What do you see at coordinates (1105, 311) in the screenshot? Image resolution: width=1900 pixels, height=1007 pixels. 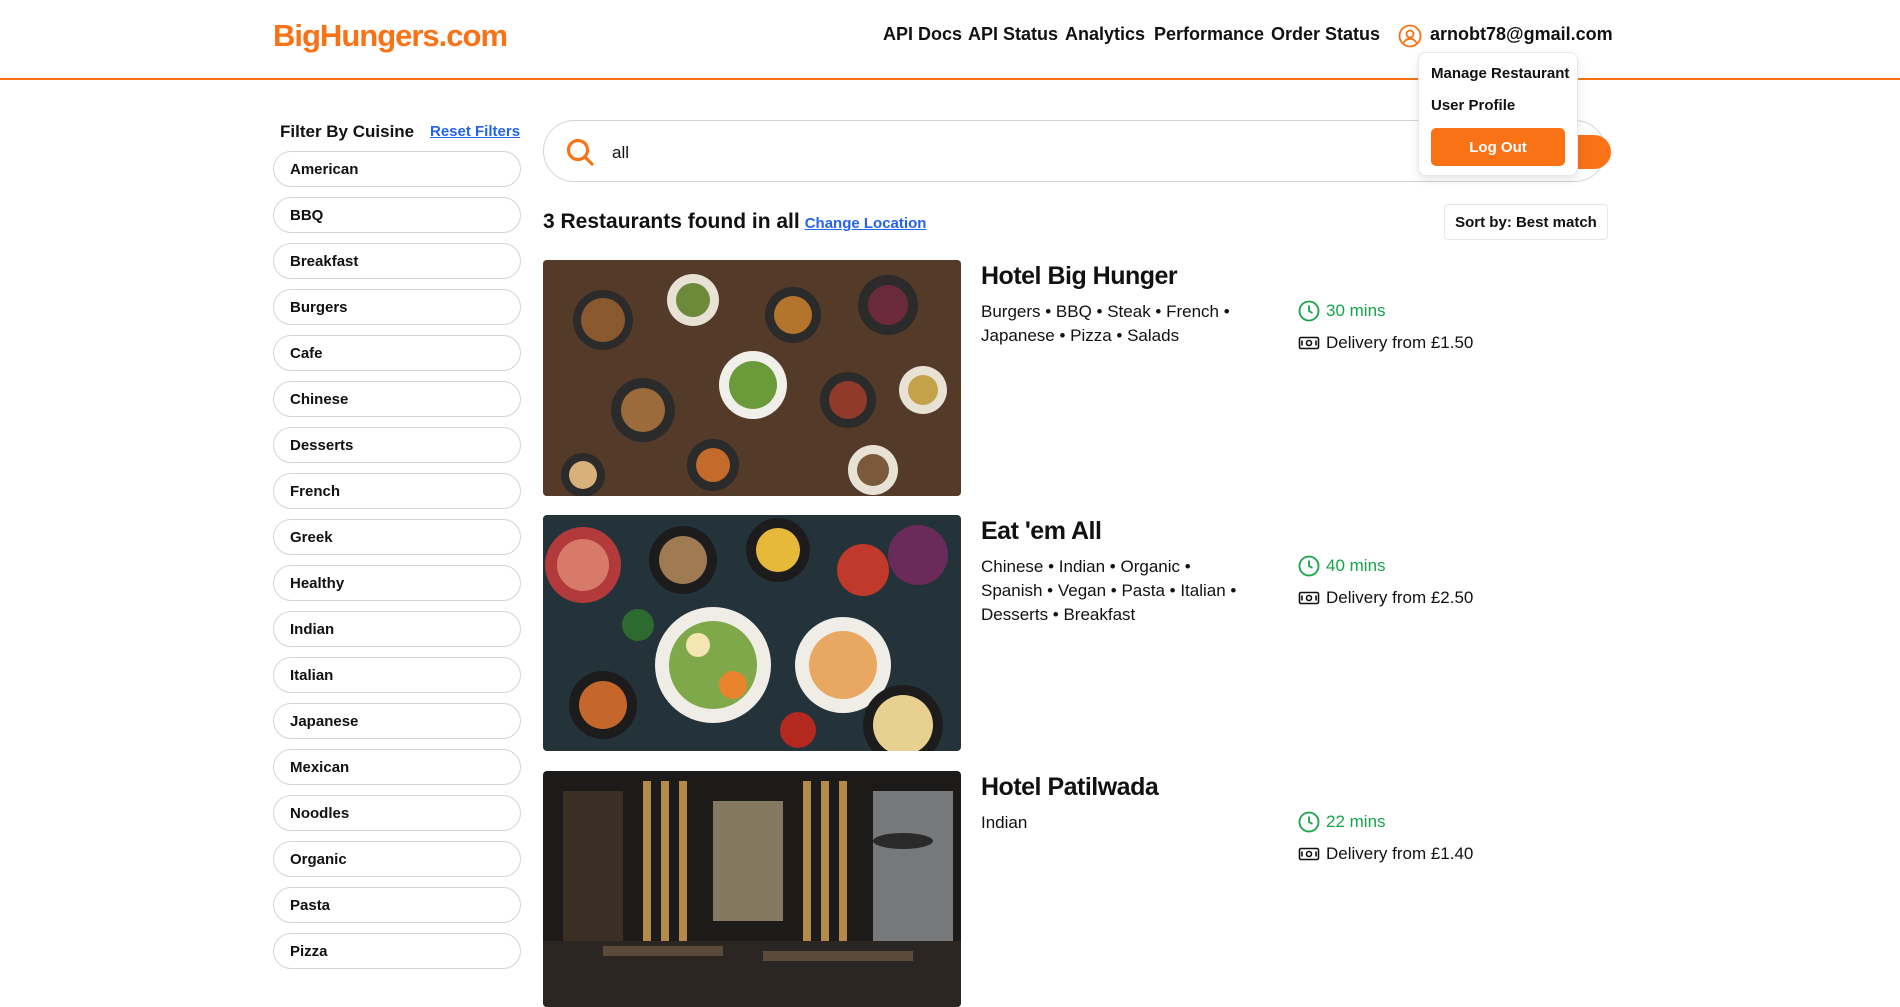 I see `cuisines-line: Burgers • BBQ • Steak • French •` at bounding box center [1105, 311].